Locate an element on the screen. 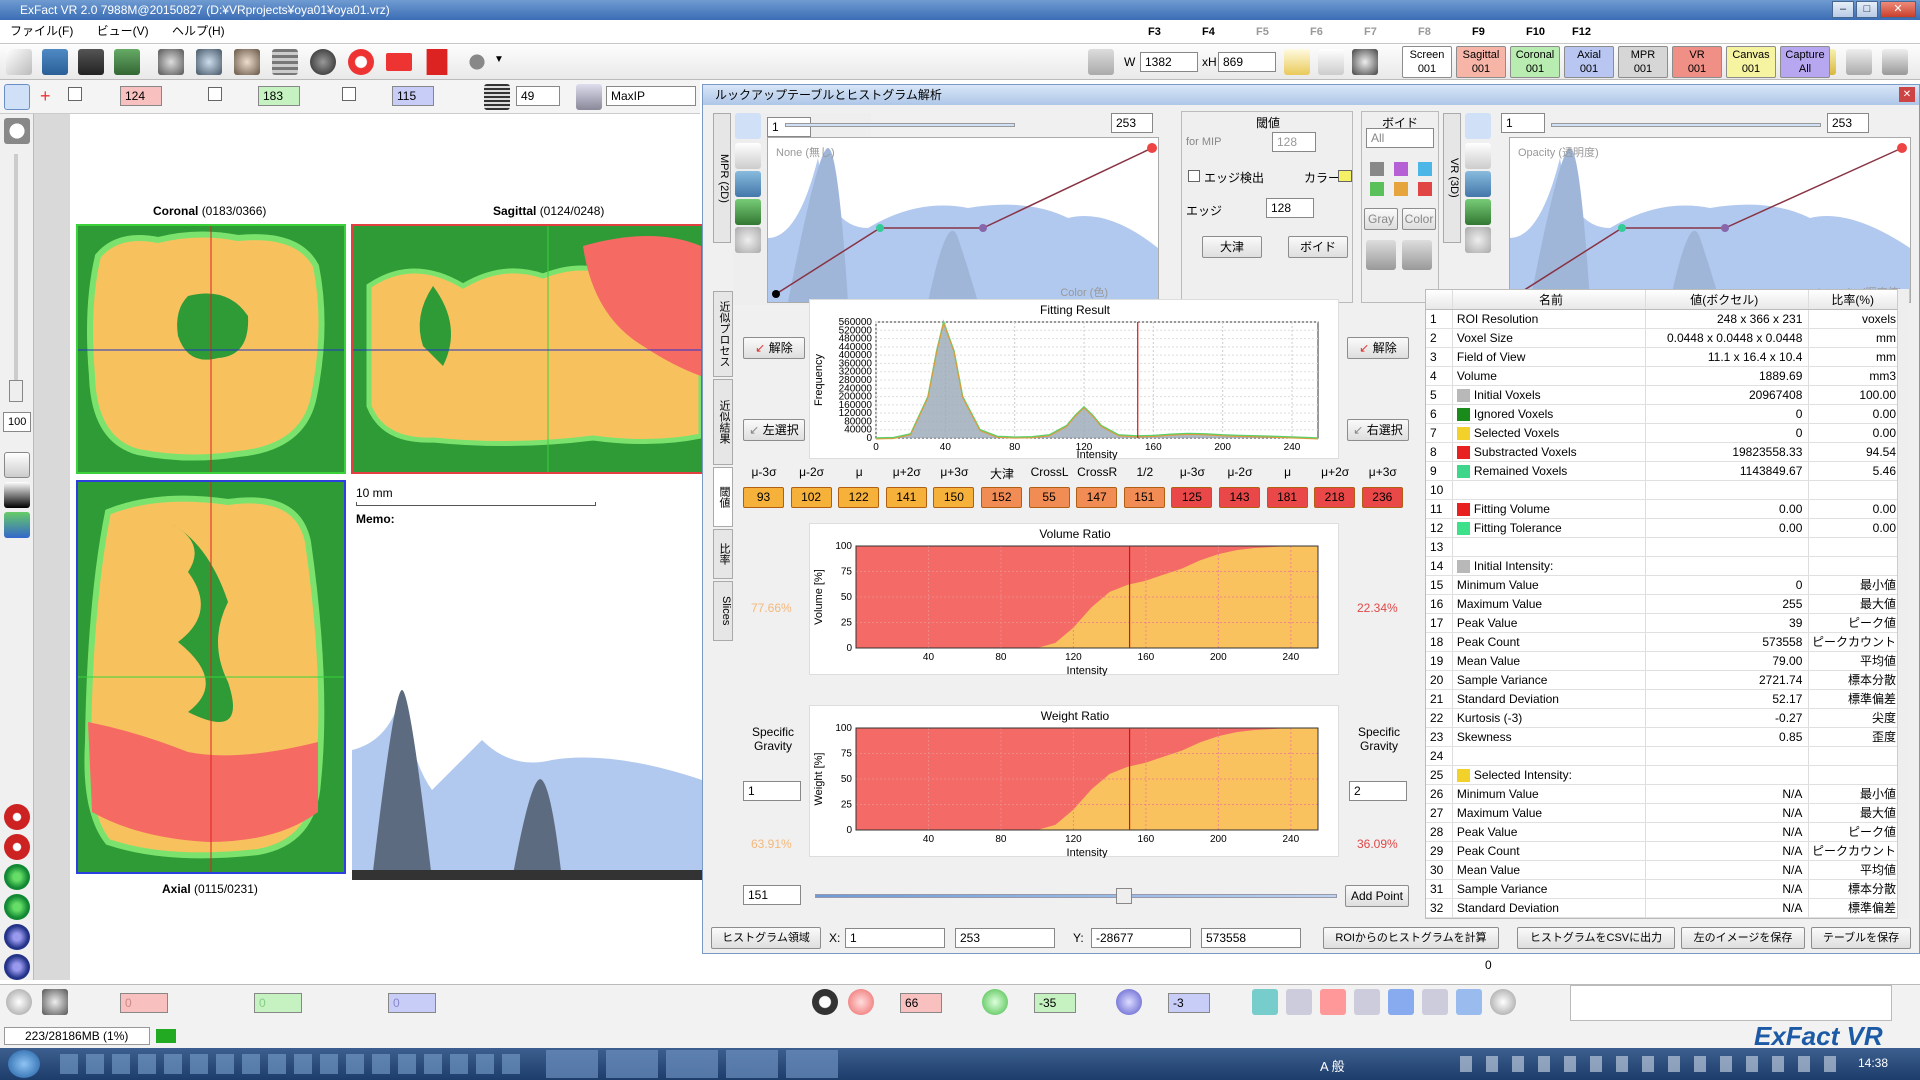  mpr-lut-editor: None (無し) Color (色) is located at coordinates (963, 220).